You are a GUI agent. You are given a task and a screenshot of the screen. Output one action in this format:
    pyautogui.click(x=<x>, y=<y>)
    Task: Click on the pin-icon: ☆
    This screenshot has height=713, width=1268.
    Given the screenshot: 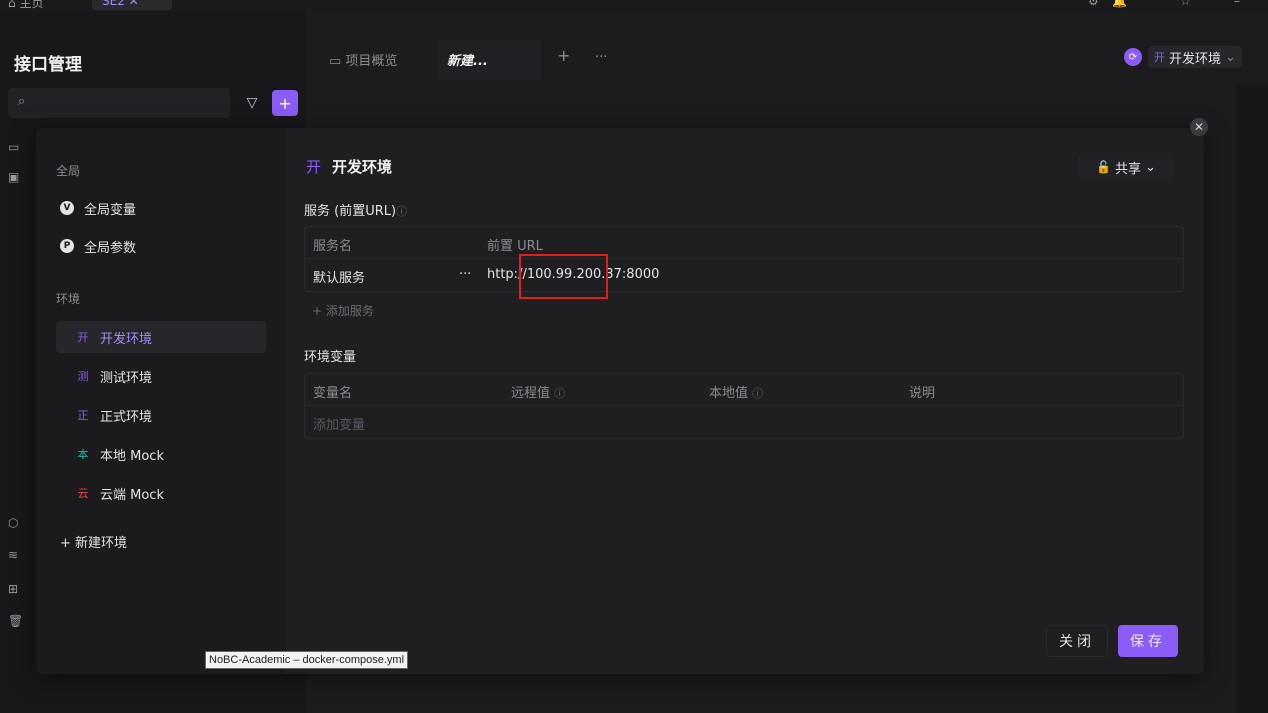 What is the action you would take?
    pyautogui.click(x=1185, y=4)
    